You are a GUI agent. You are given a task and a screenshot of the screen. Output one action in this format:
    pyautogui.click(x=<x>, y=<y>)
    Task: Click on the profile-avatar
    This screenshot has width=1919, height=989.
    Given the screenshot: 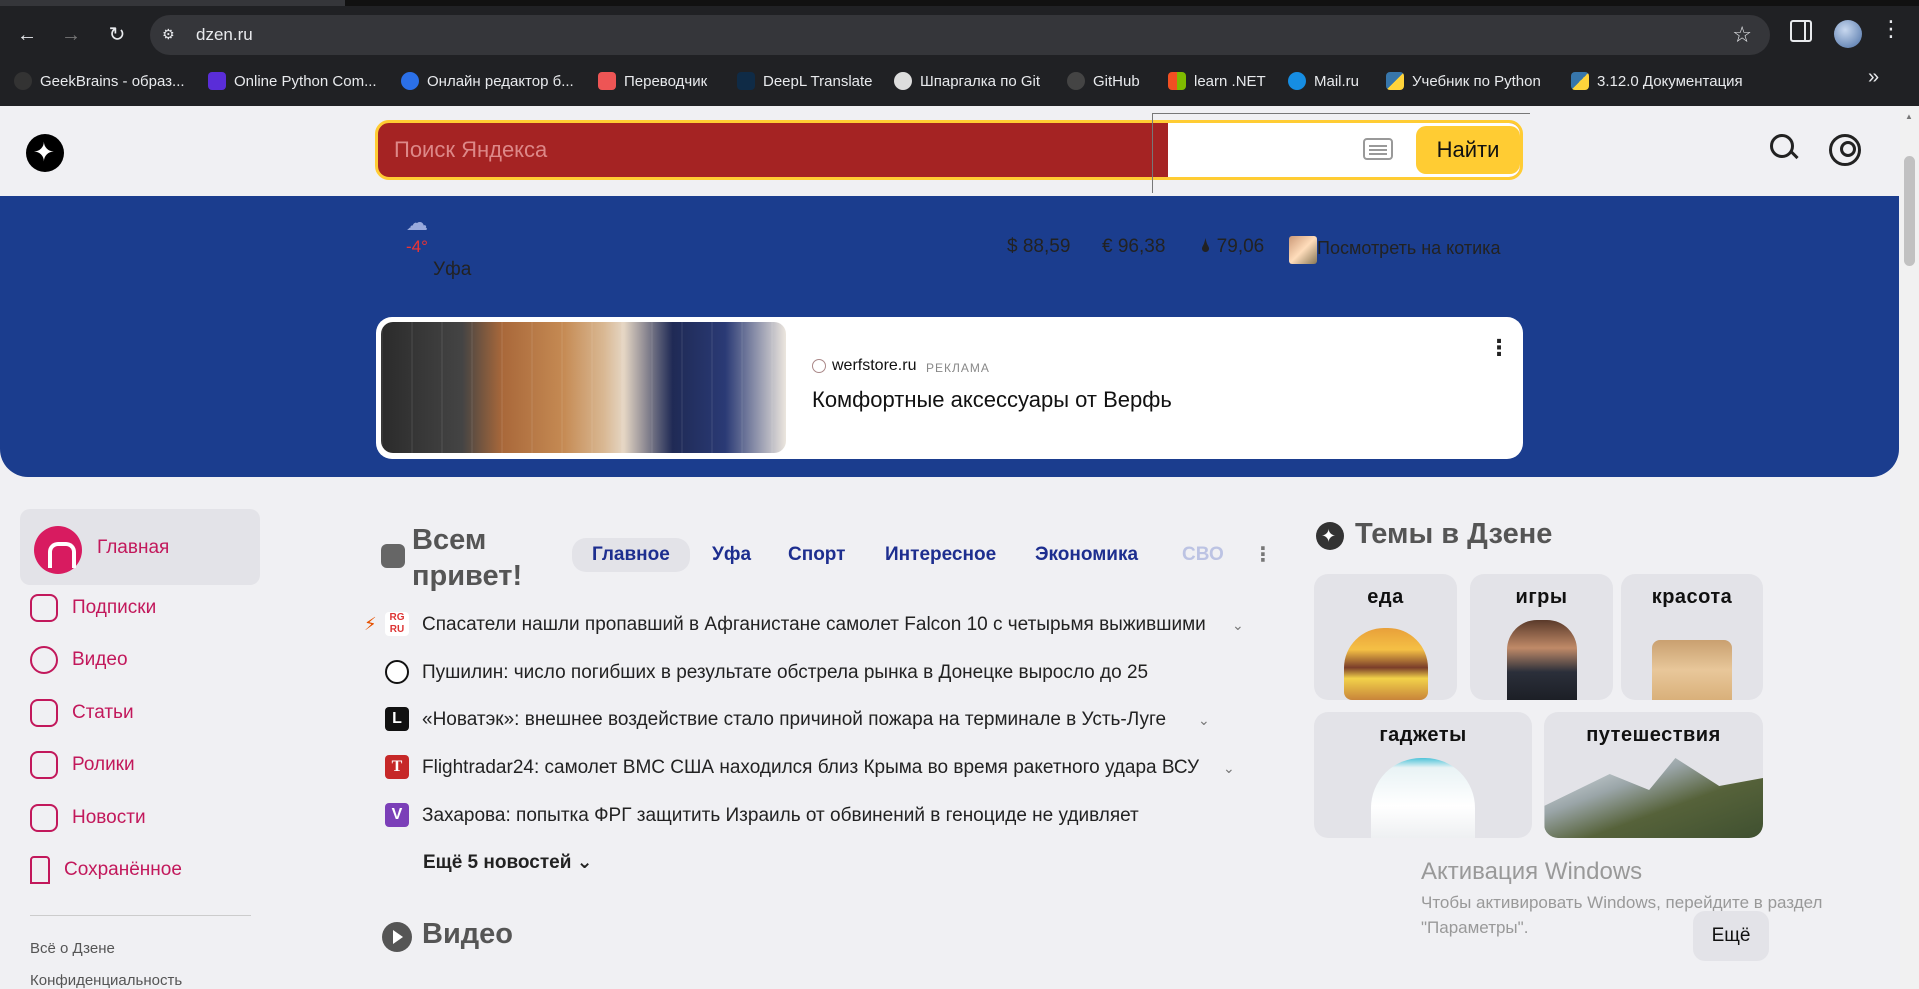 What is the action you would take?
    pyautogui.click(x=1848, y=34)
    